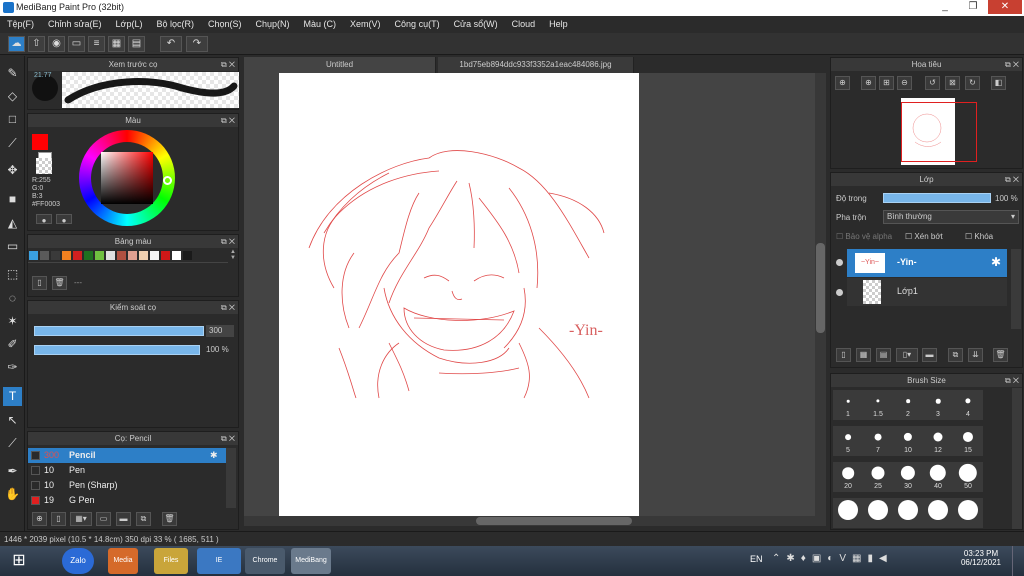 Image resolution: width=1024 pixels, height=576 pixels. I want to click on magic-wand-tool-icon: ✶, so click(12, 321).